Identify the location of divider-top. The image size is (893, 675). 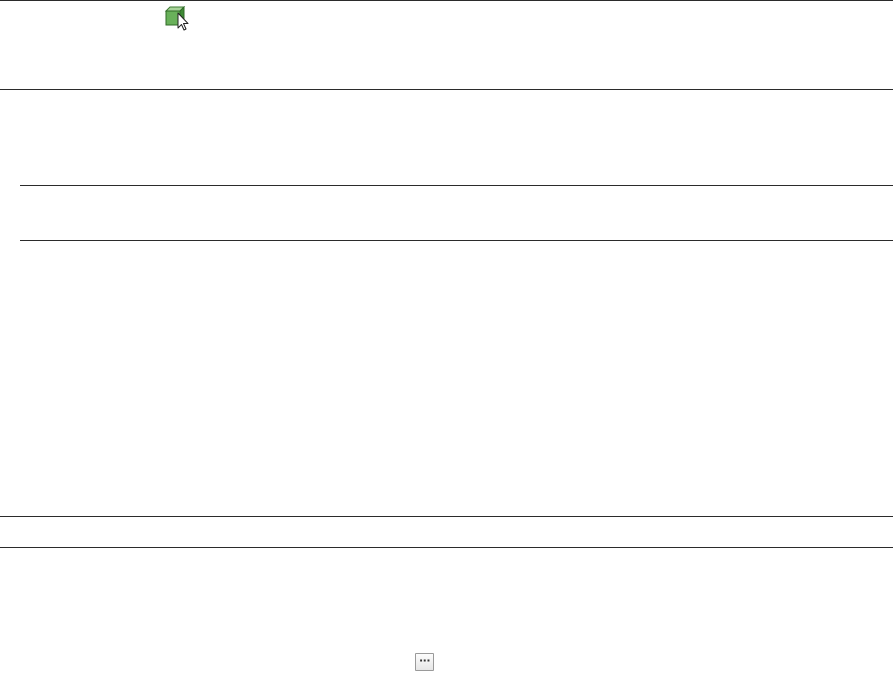
(446, 0).